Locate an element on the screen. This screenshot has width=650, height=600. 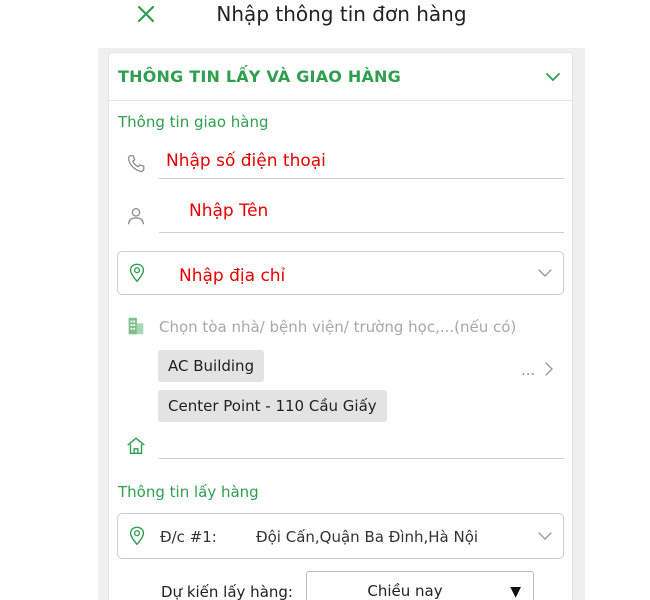
phone-hint: Nhập số điện thoại is located at coordinates (246, 161).